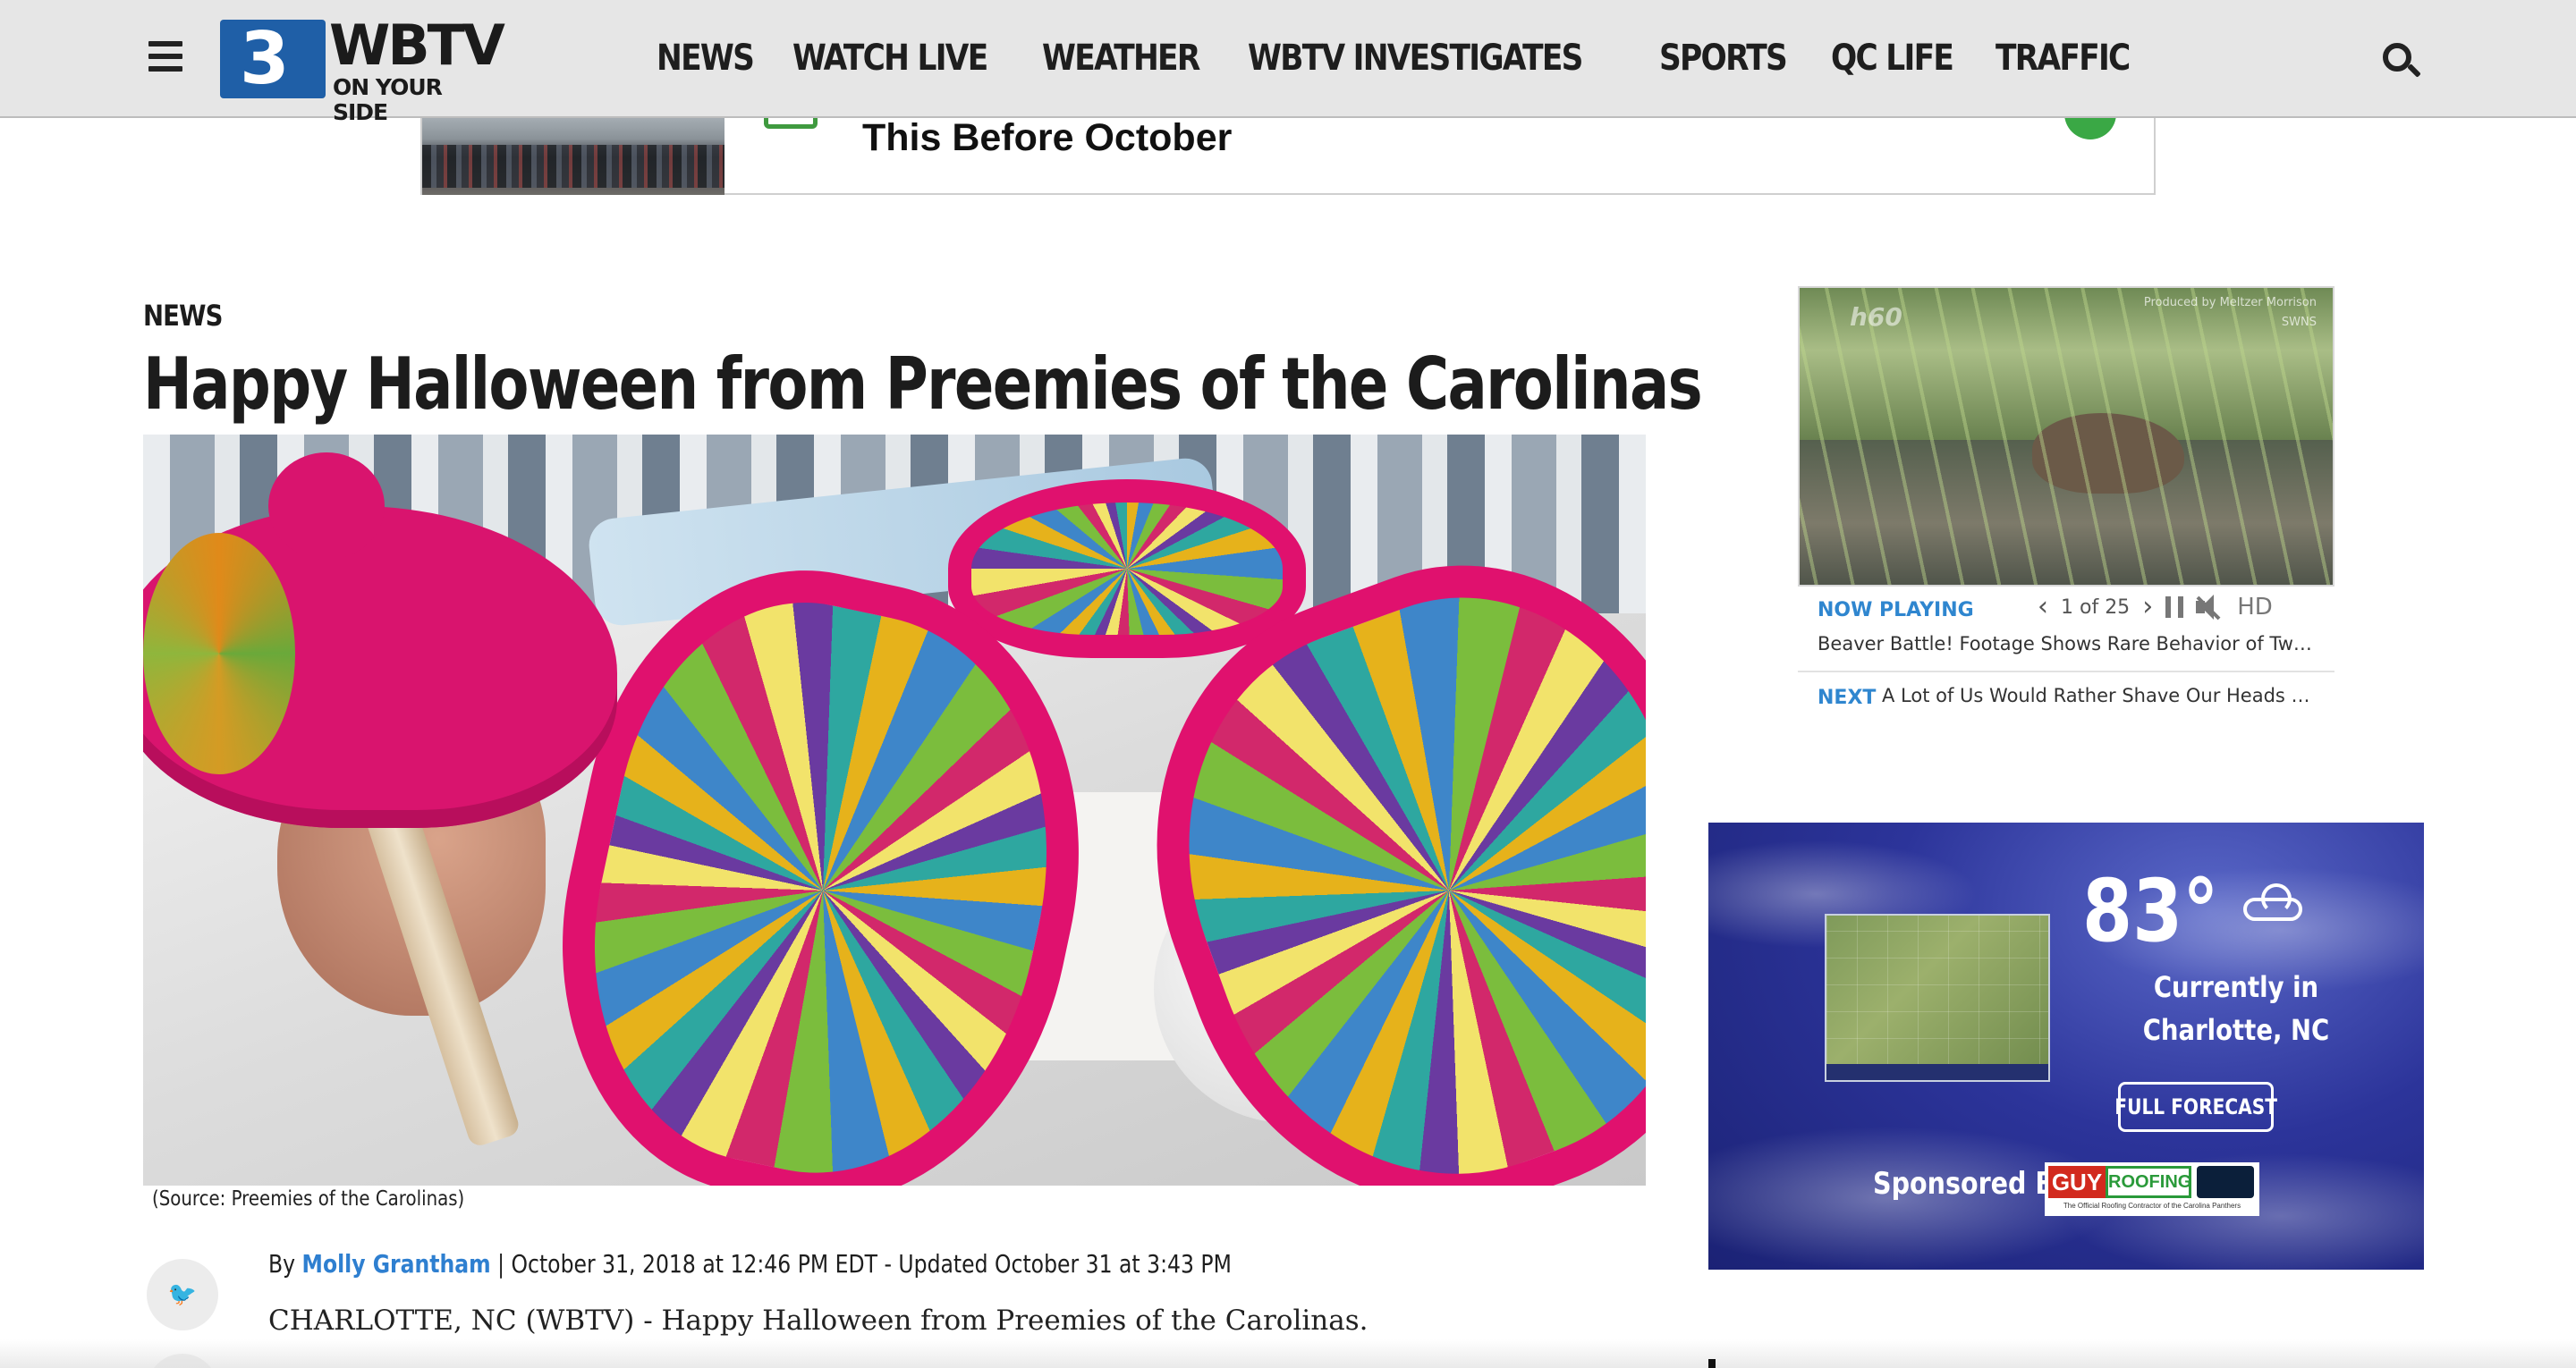  What do you see at coordinates (2147, 608) in the screenshot?
I see `chevron-right-icon: ›` at bounding box center [2147, 608].